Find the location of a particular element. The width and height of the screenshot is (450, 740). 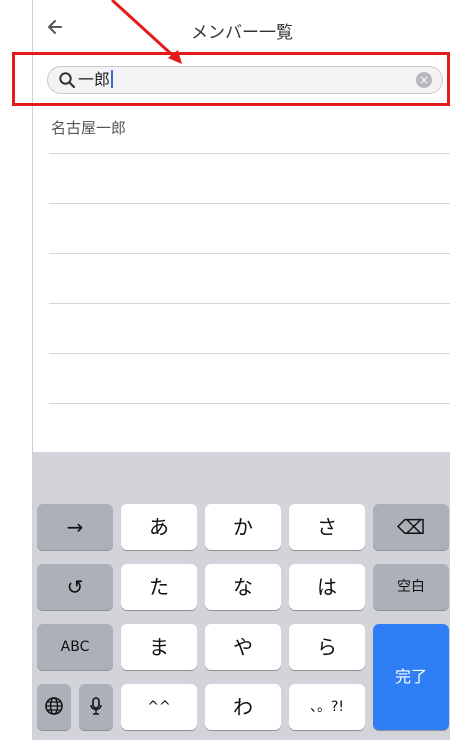

mic-key is located at coordinates (96, 707).